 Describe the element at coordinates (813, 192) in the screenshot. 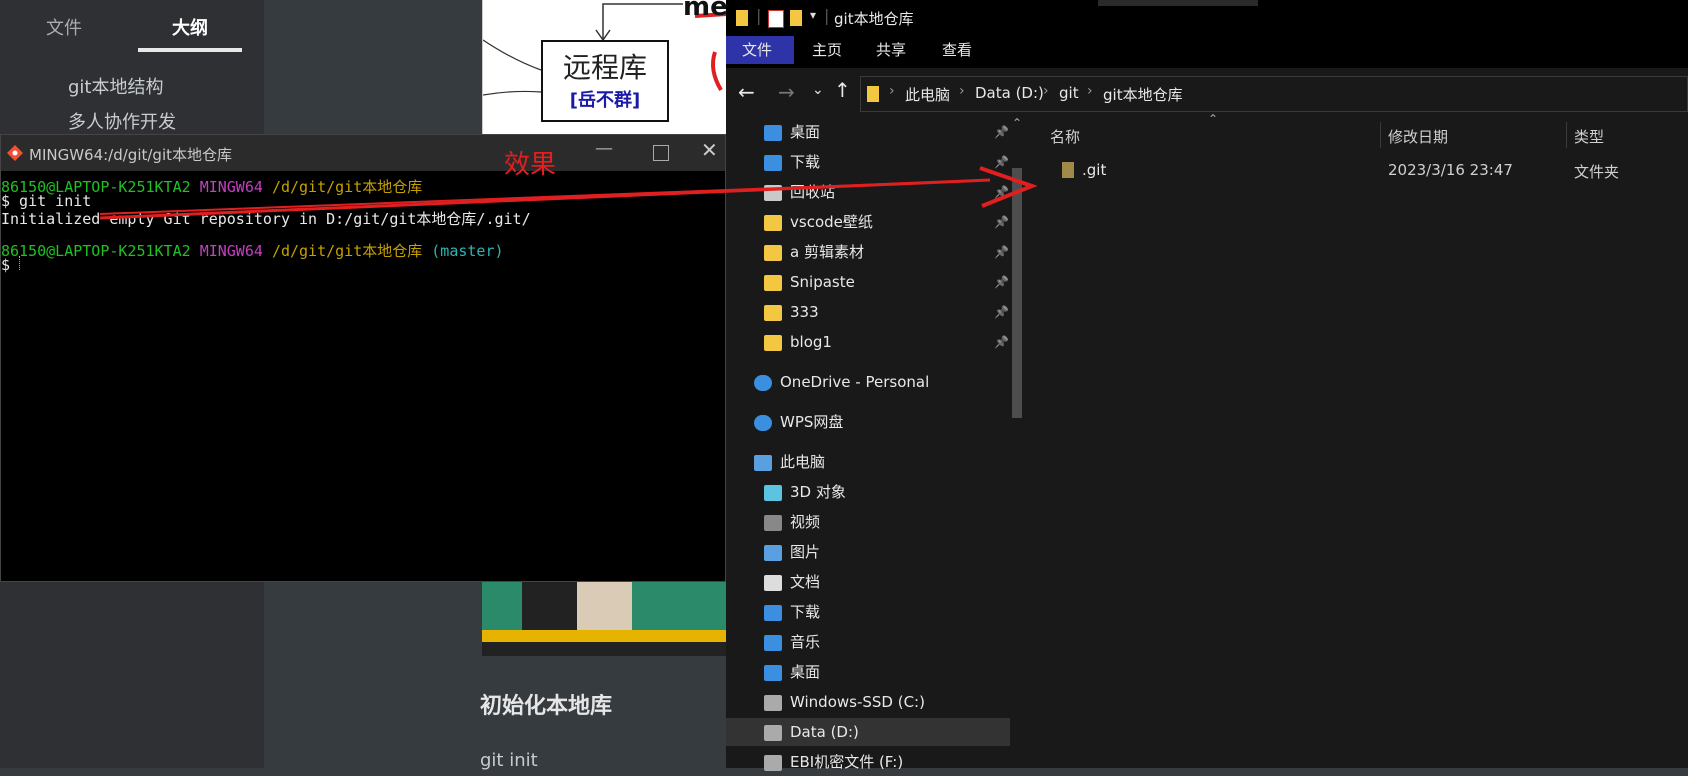

I see `nav-item-label: 回收站` at that location.